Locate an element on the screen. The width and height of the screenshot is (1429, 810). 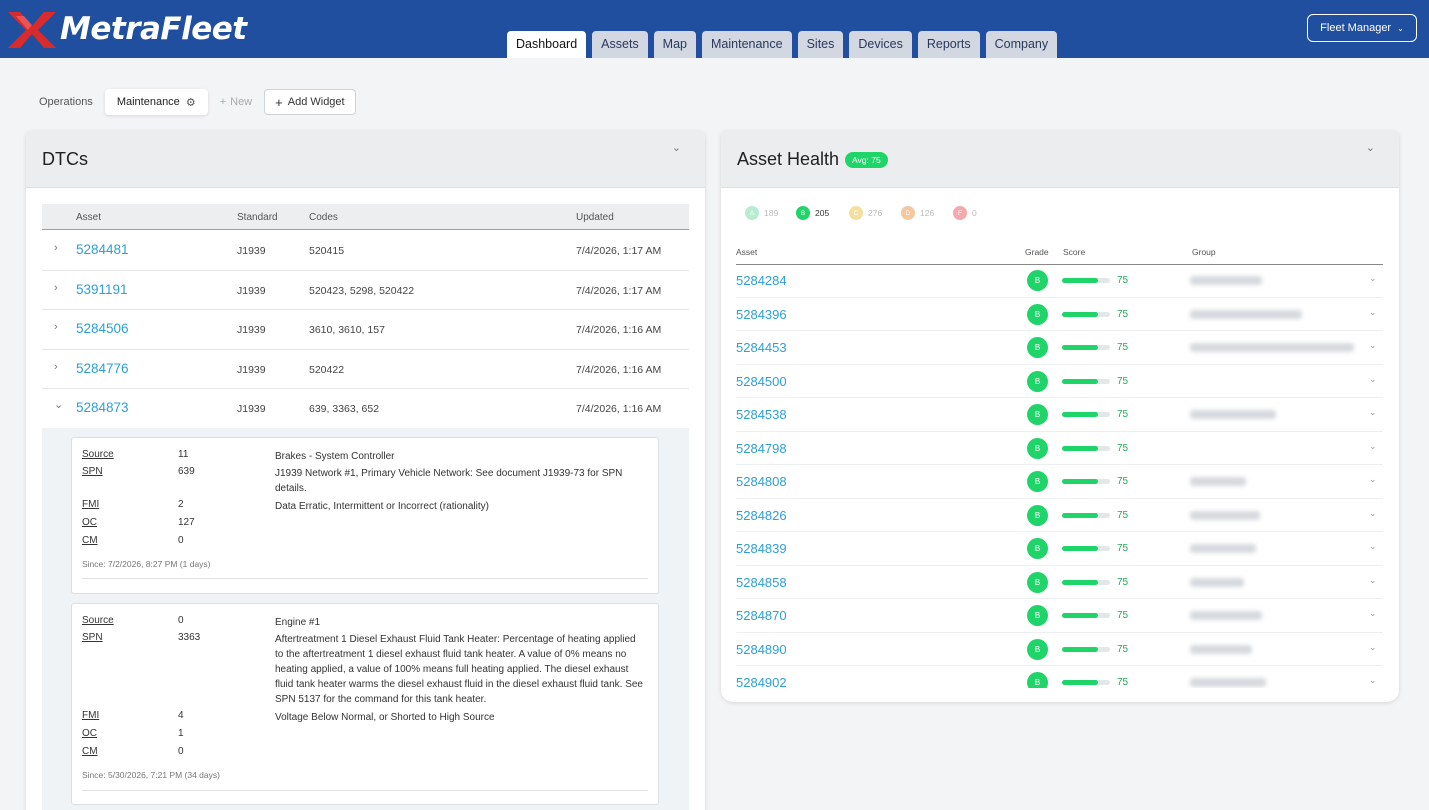
asset-link: 5284453 is located at coordinates (761, 347).